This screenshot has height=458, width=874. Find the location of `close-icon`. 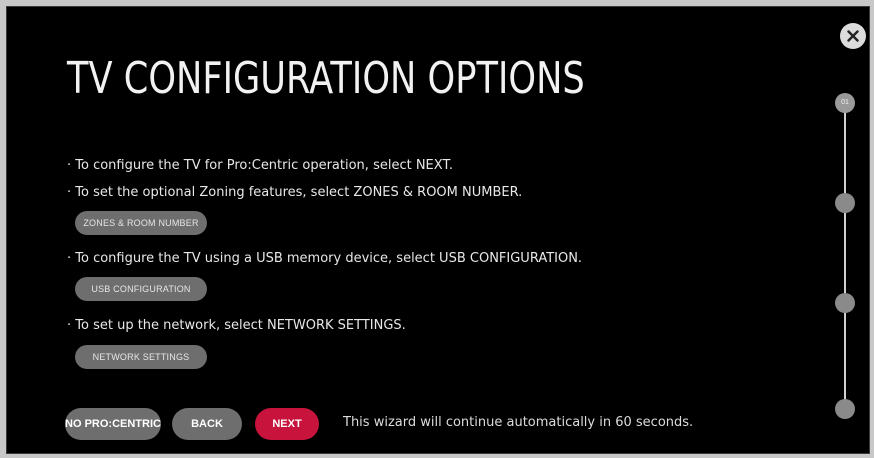

close-icon is located at coordinates (853, 36).